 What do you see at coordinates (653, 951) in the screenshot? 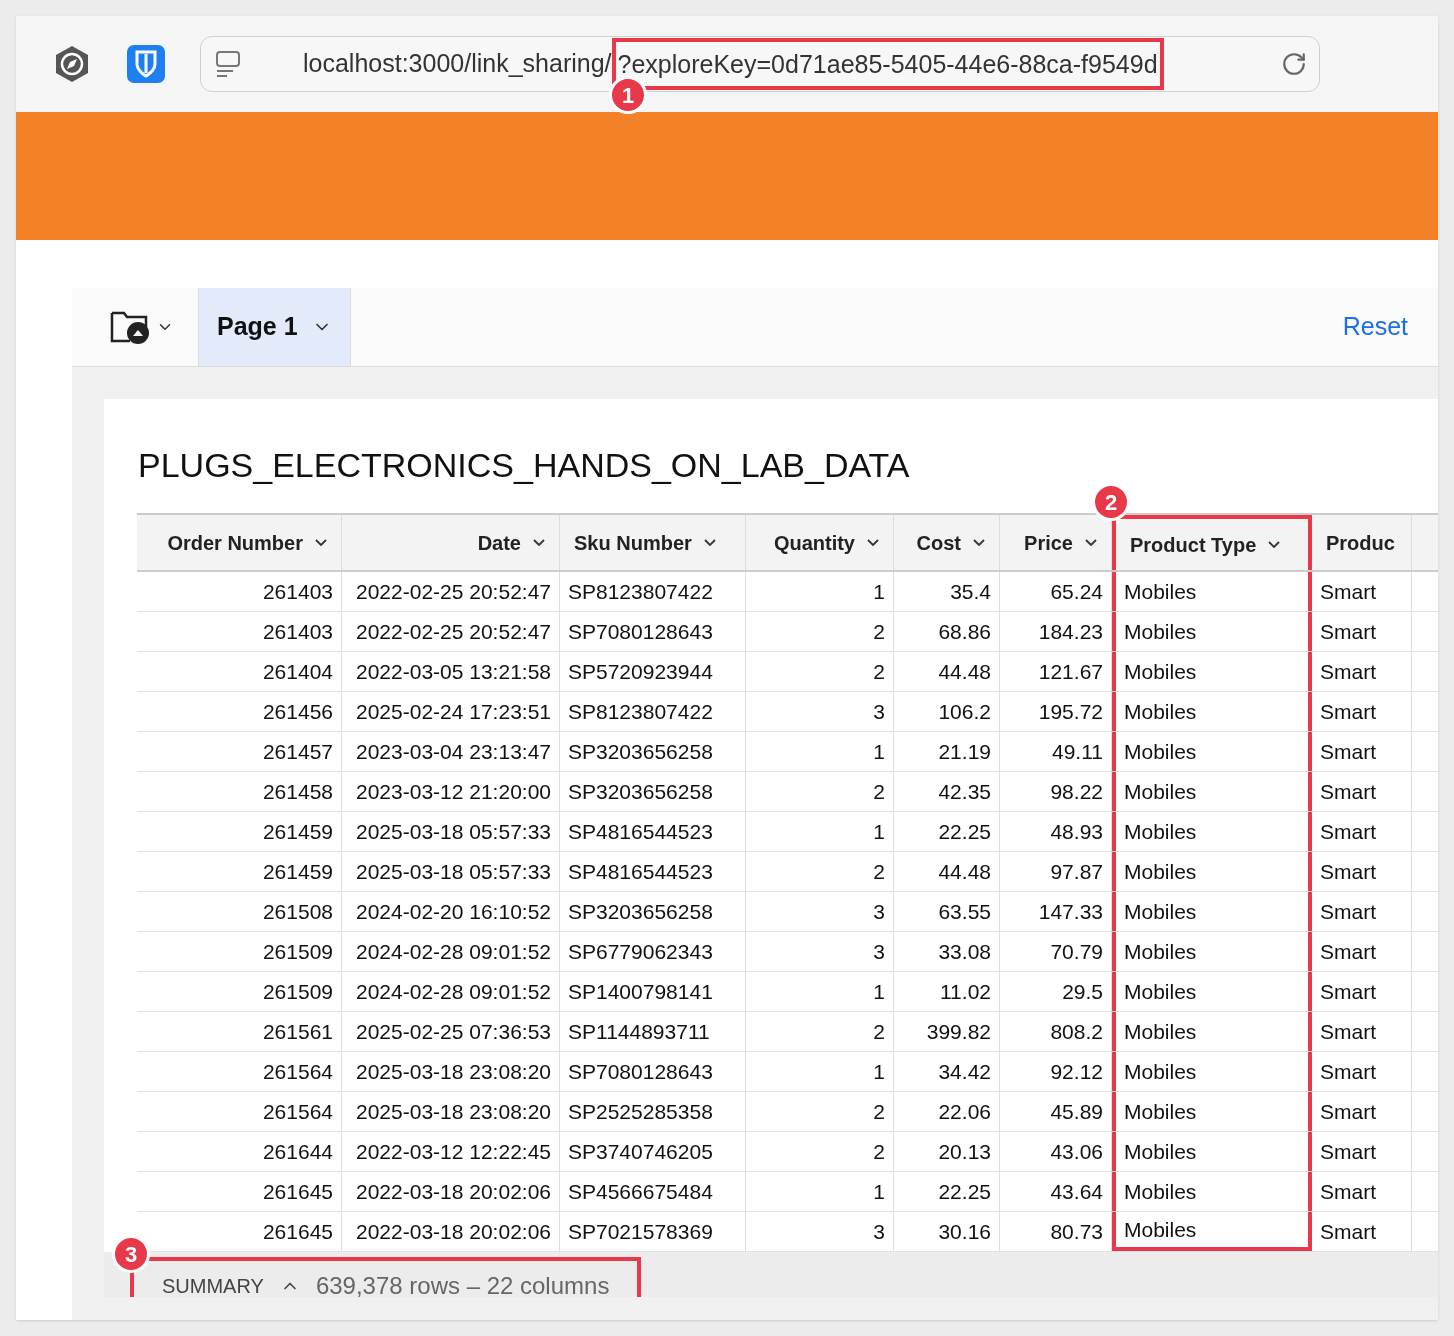
I see `table-cell: SP6779062343` at bounding box center [653, 951].